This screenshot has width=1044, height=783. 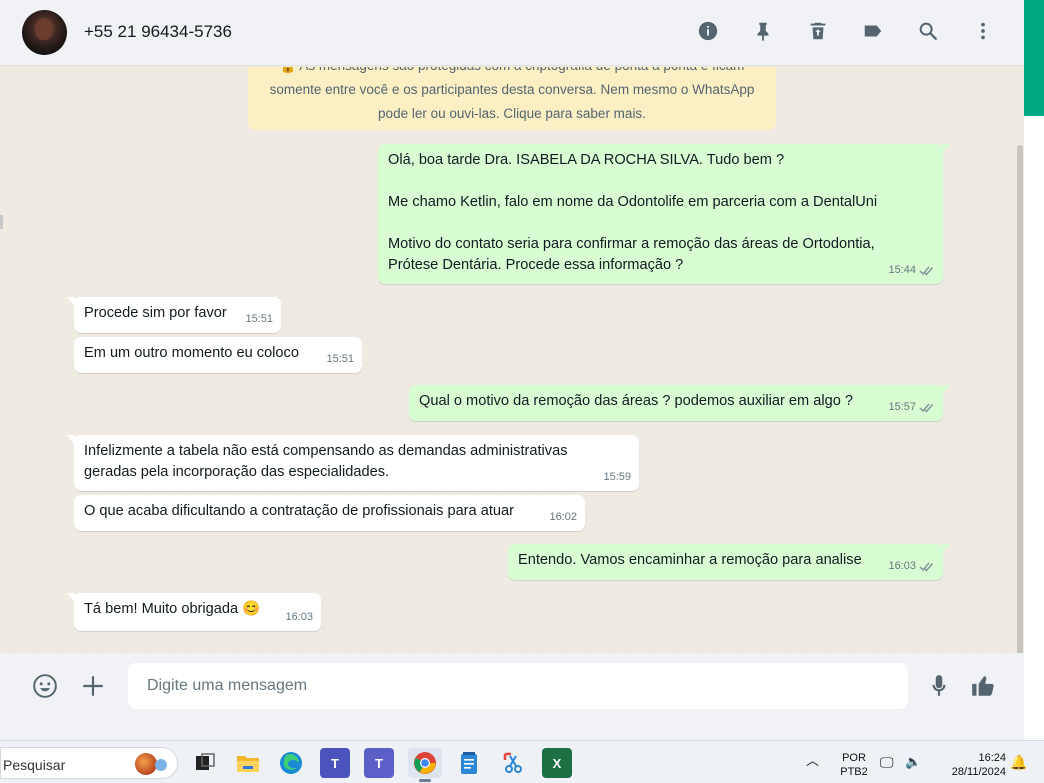 What do you see at coordinates (1034, 370) in the screenshot?
I see `background-window-edge` at bounding box center [1034, 370].